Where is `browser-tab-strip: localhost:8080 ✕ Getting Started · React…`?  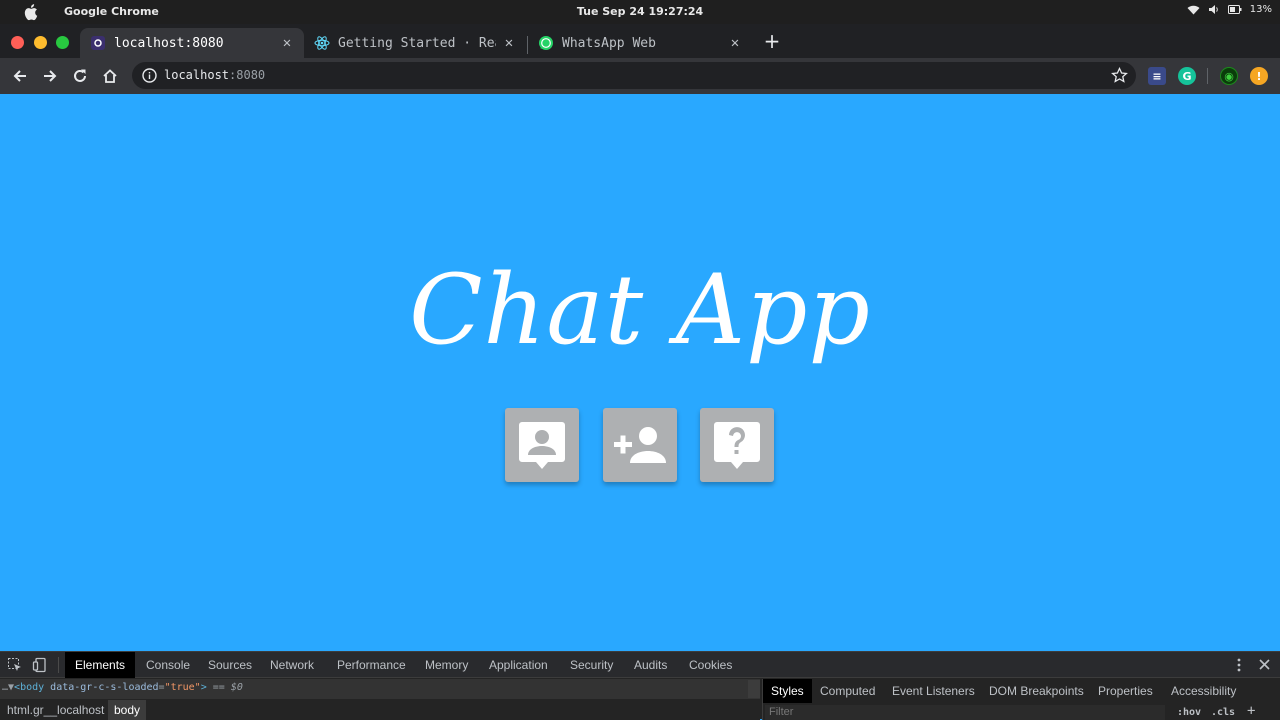
browser-tab-strip: localhost:8080 ✕ Getting Started · React… is located at coordinates (640, 41).